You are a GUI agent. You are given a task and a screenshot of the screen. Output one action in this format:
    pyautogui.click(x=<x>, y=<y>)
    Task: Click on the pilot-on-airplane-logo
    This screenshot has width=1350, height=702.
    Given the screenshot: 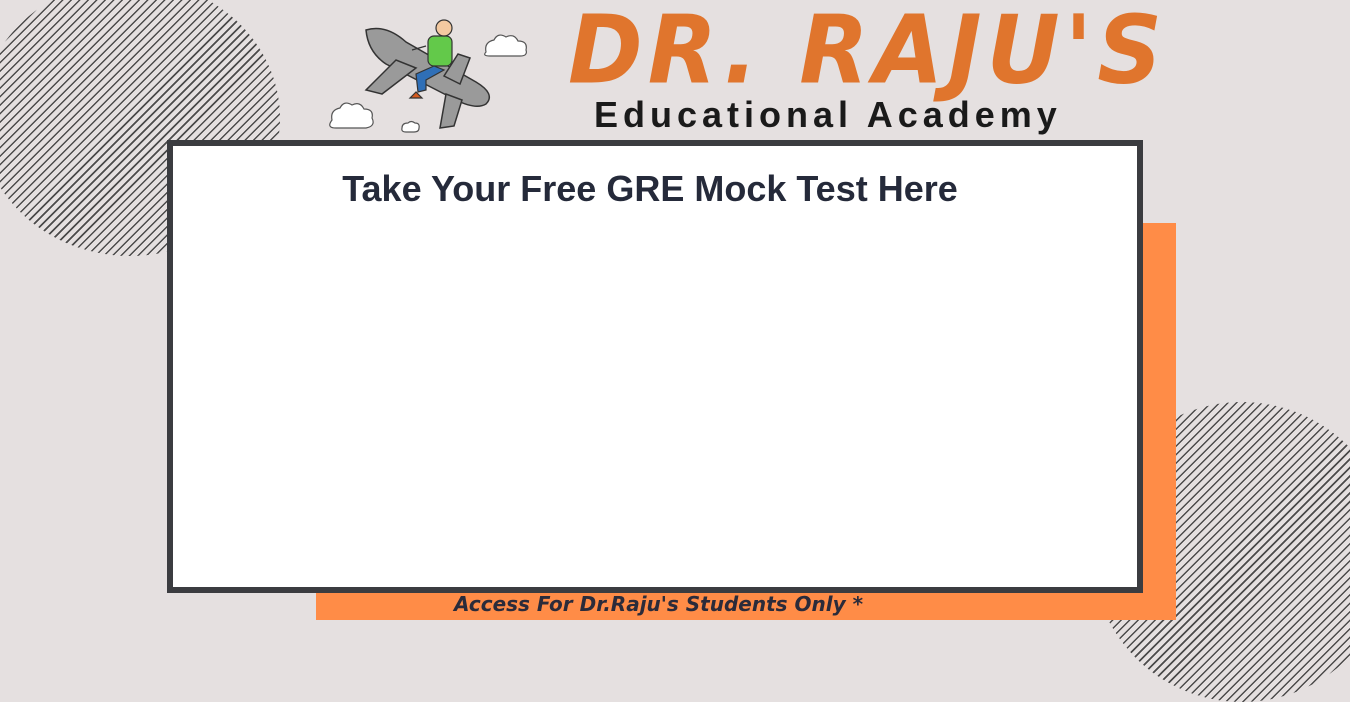 What is the action you would take?
    pyautogui.click(x=428, y=76)
    